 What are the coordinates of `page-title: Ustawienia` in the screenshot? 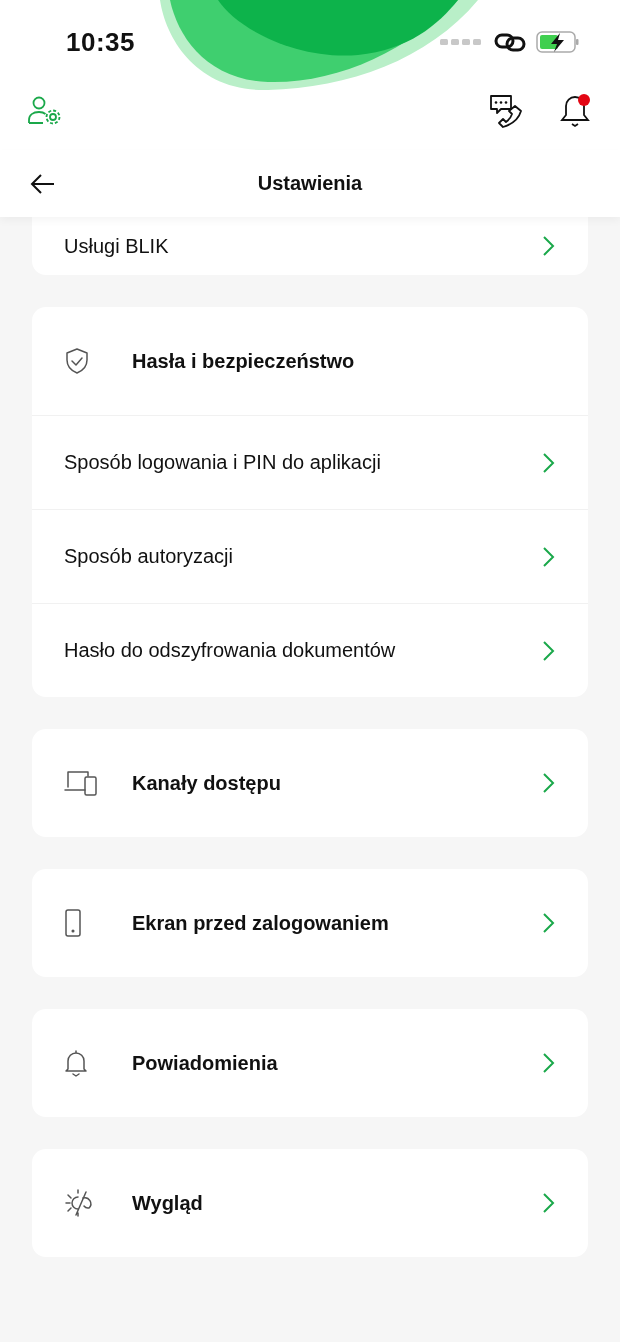 It's located at (310, 183).